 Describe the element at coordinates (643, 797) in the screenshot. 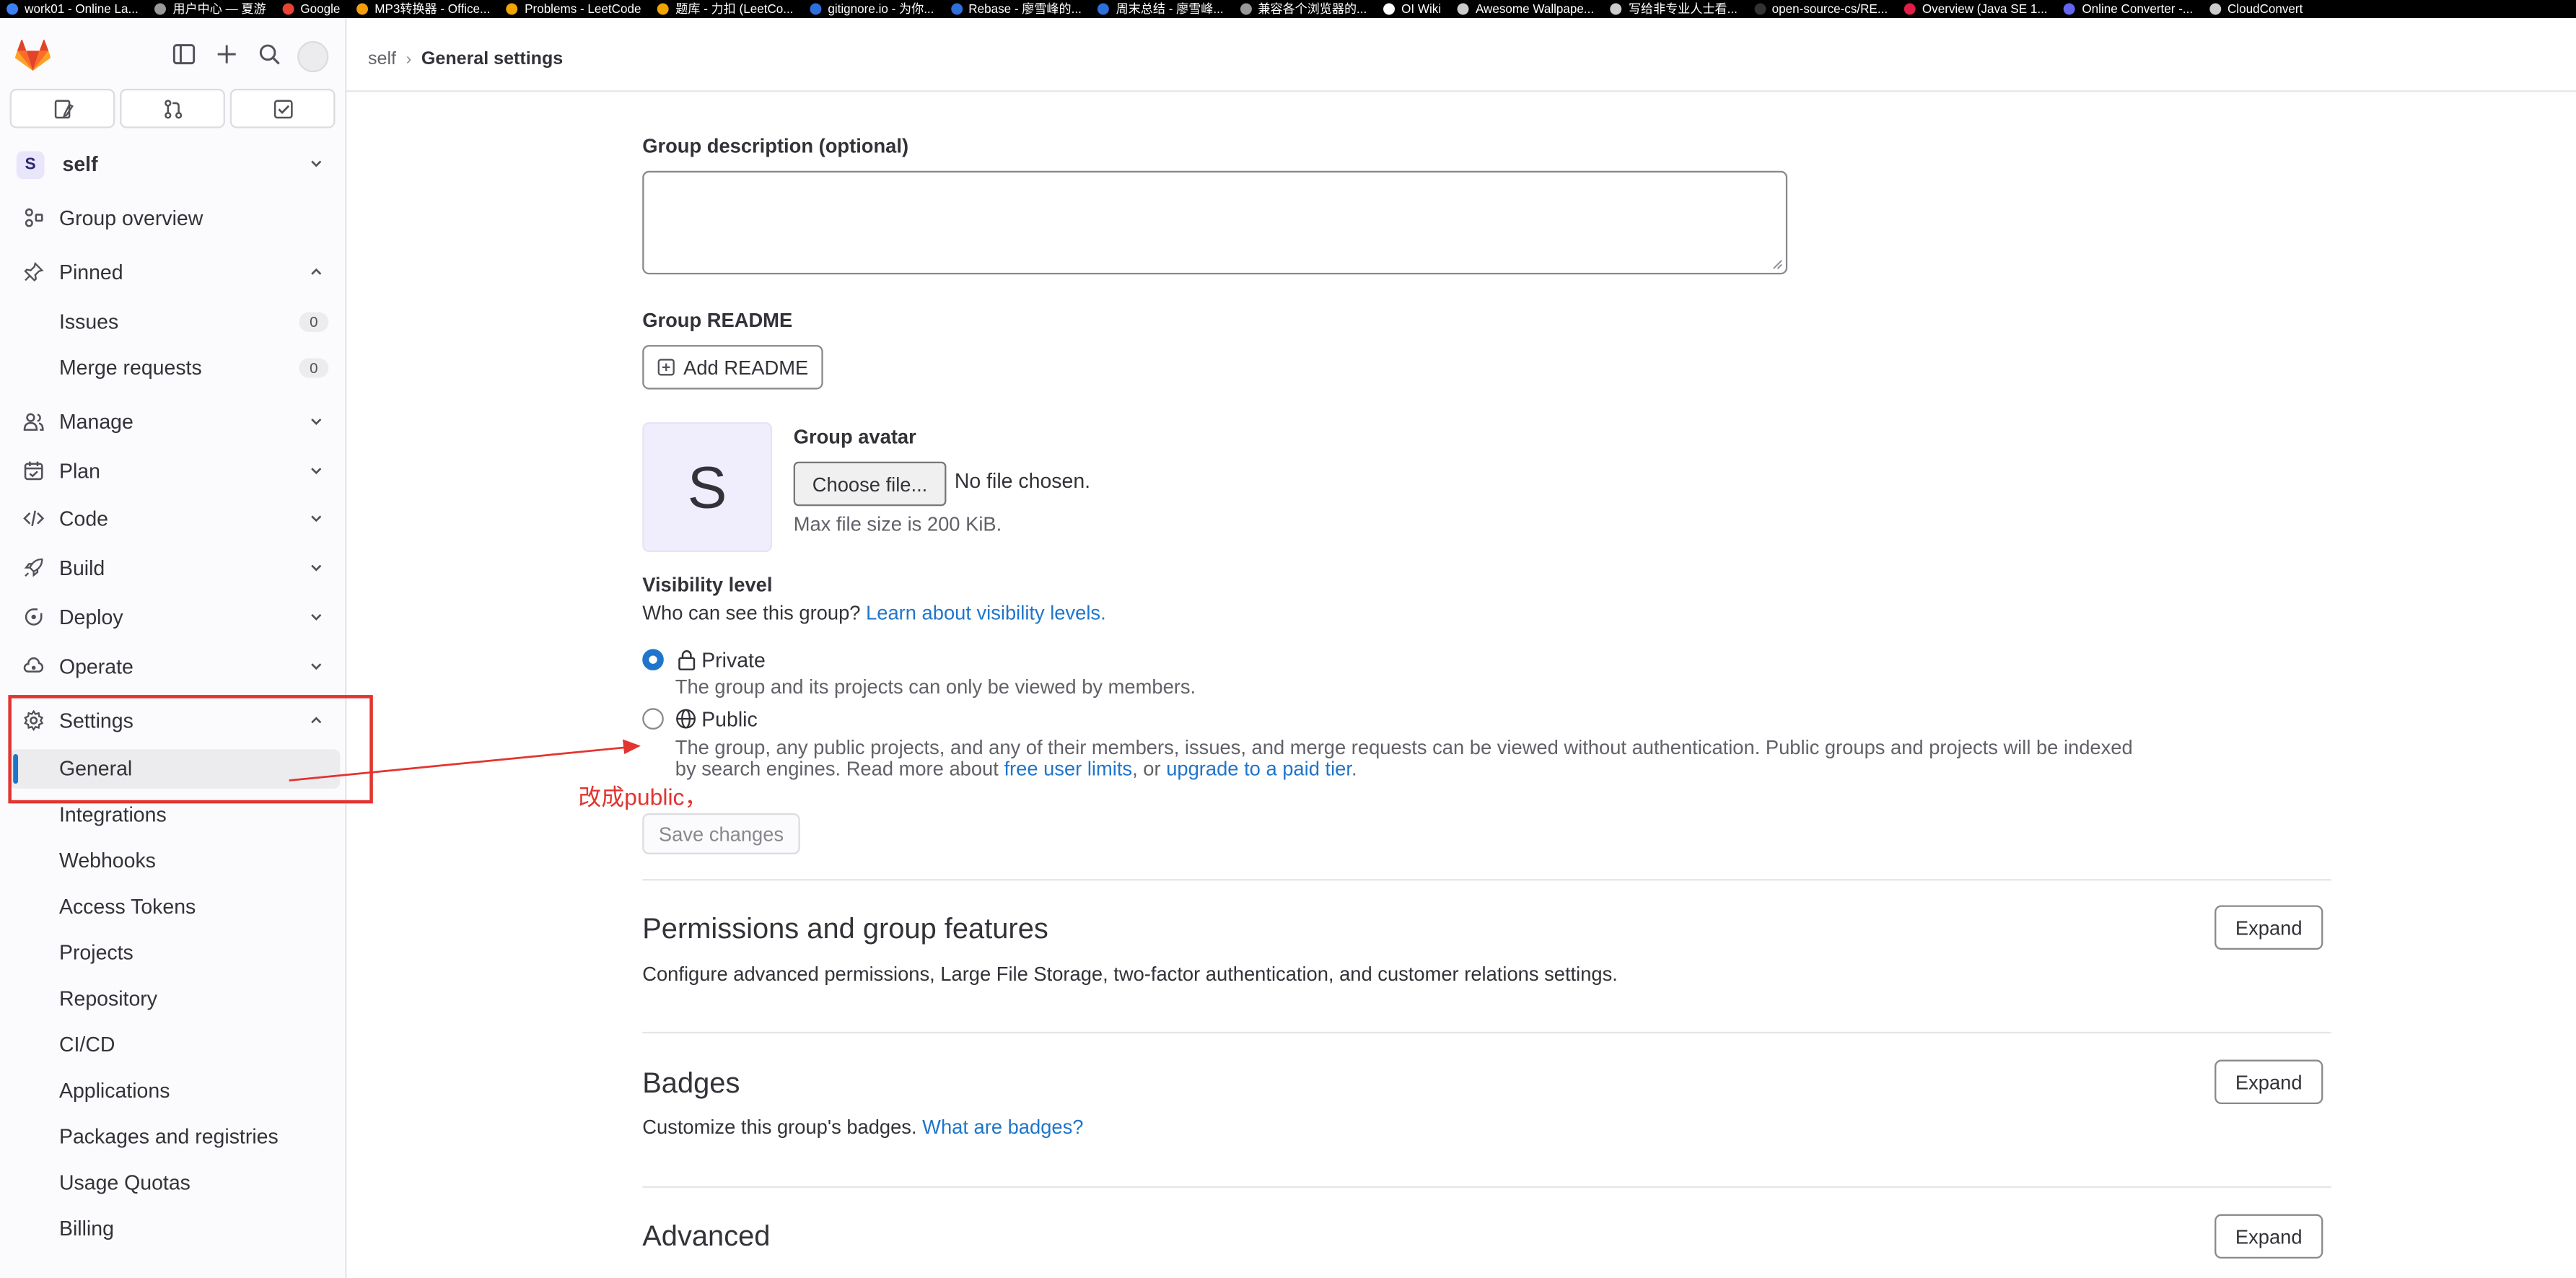

I see `annotation-text: 改成public，` at that location.